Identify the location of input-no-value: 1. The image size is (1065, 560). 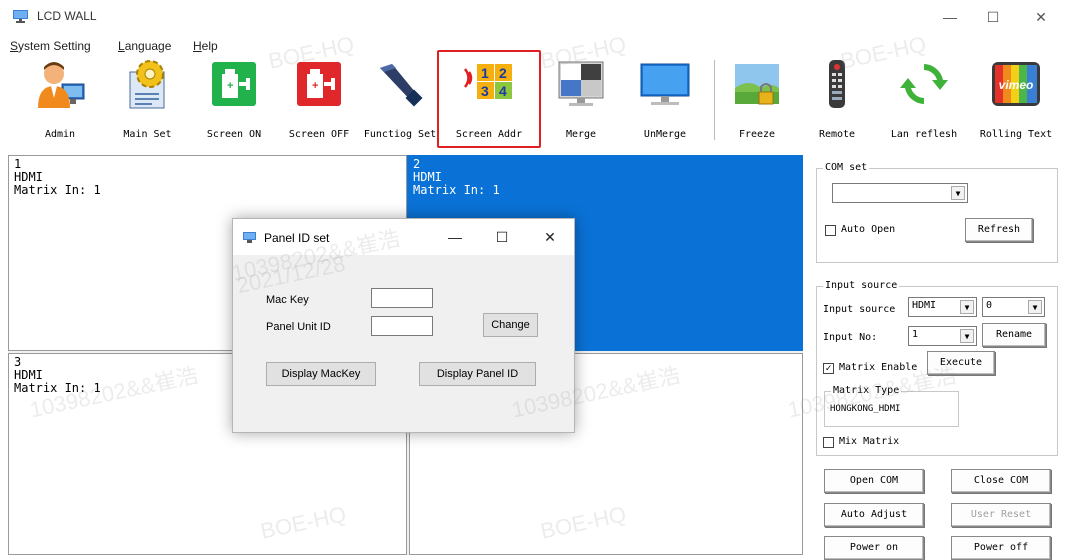
(915, 334).